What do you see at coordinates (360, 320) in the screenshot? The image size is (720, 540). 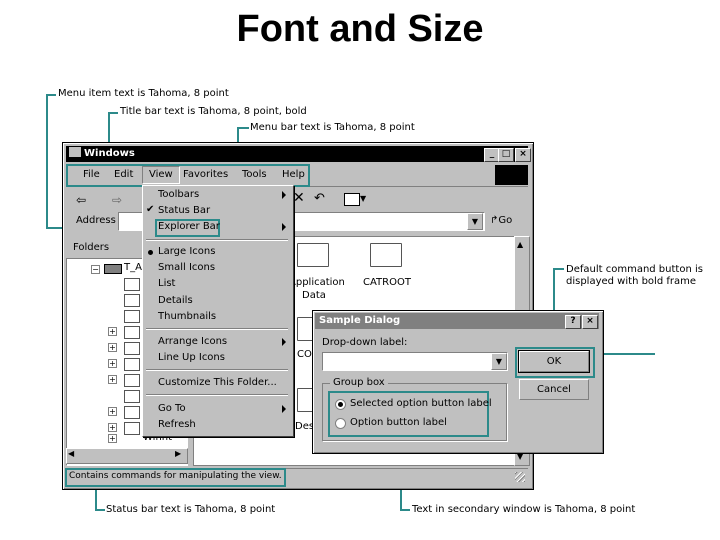 I see `dialog-title: Sample Dialog` at bounding box center [360, 320].